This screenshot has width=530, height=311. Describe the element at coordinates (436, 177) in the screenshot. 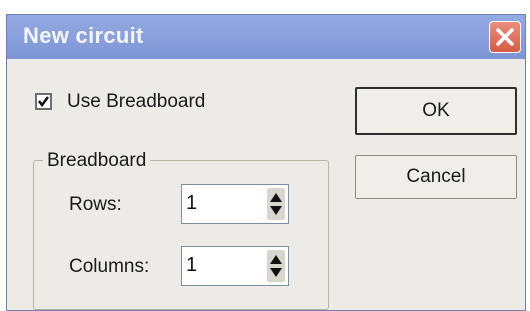

I see `cancel-button: Cancel` at that location.